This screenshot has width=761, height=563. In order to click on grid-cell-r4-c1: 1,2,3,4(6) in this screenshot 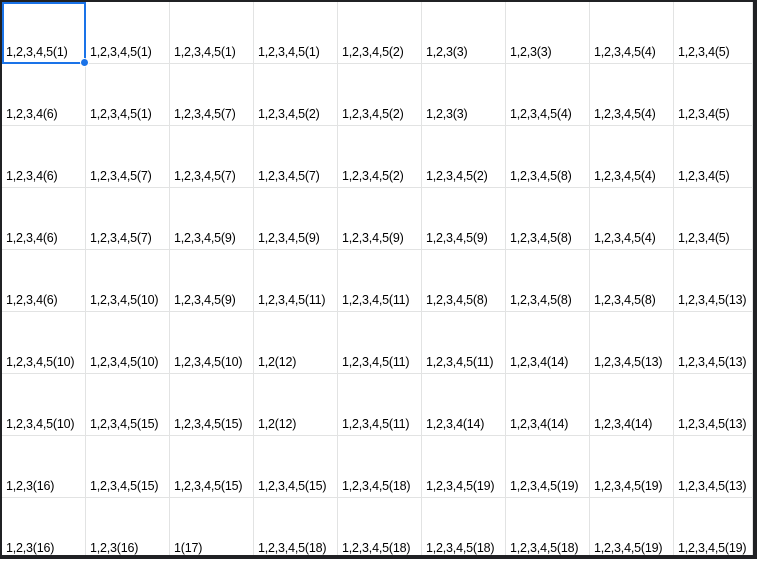, I will do `click(44, 219)`.